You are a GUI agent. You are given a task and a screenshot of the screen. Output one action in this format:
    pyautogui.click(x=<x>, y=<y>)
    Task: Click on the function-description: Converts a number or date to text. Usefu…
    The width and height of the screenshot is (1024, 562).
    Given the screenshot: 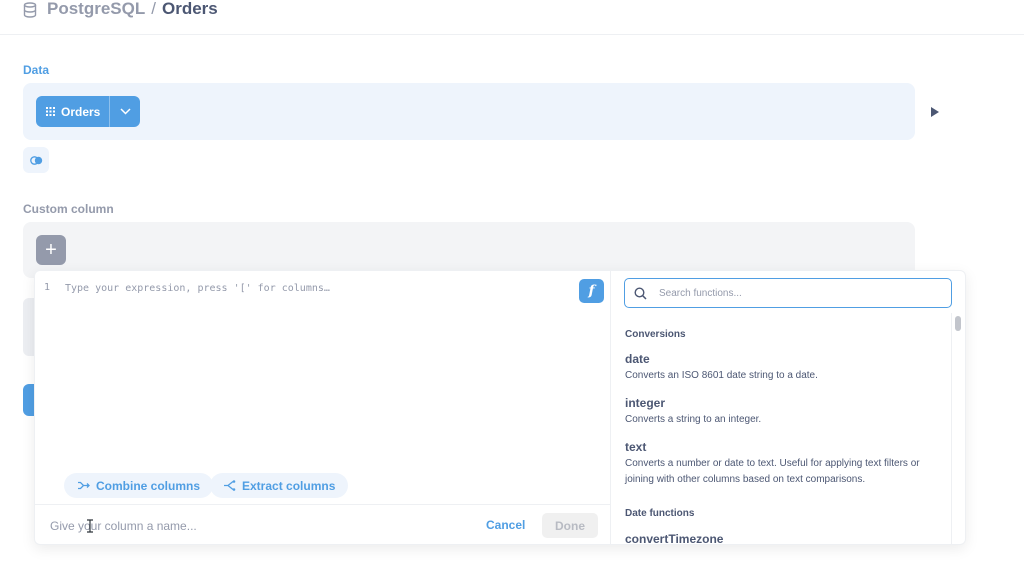 What is the action you would take?
    pyautogui.click(x=772, y=471)
    